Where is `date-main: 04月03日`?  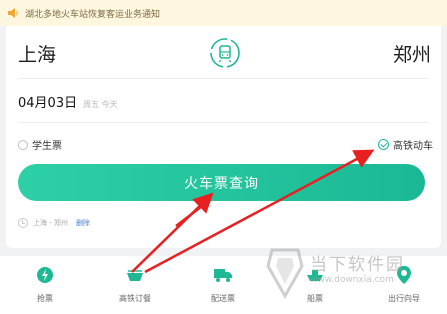
date-main: 04月03日 is located at coordinates (48, 103).